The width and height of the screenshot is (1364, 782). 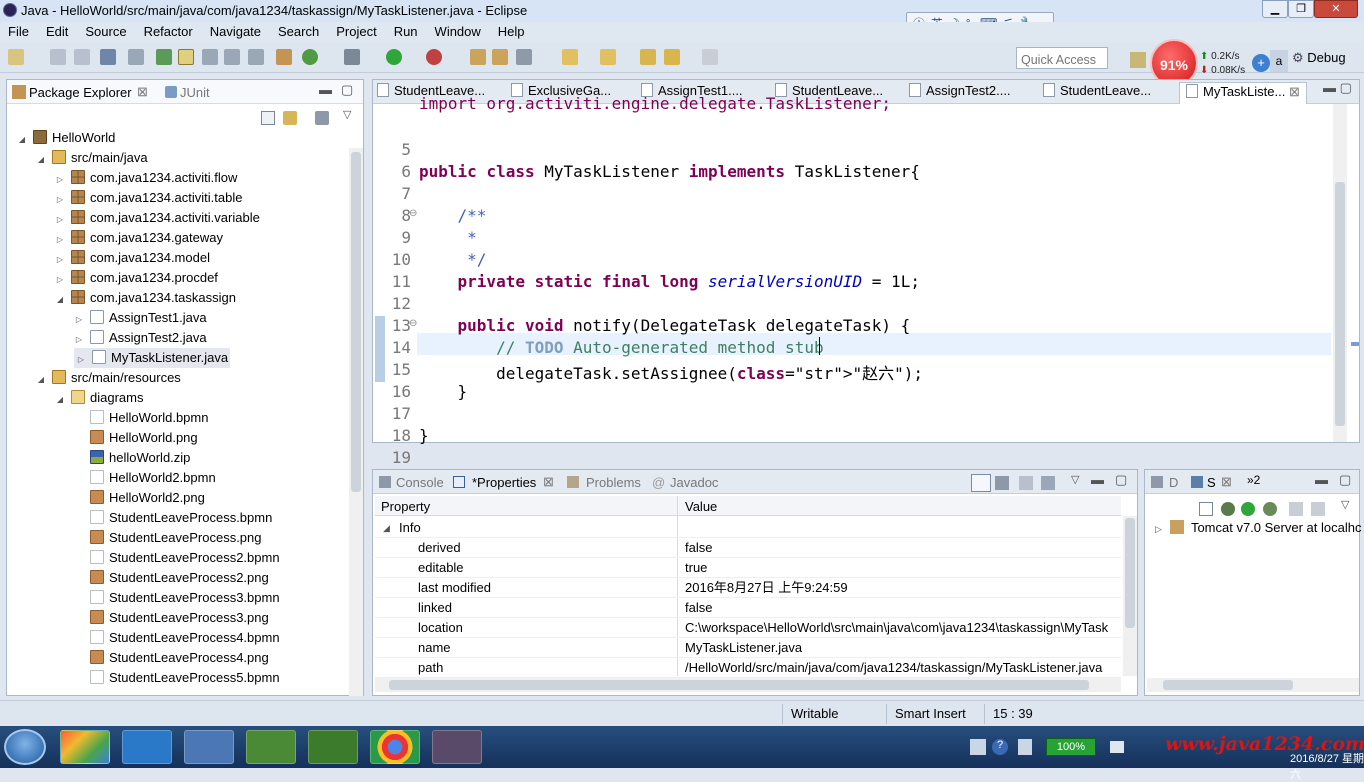 I want to click on pin-icon, so click(x=1048, y=483).